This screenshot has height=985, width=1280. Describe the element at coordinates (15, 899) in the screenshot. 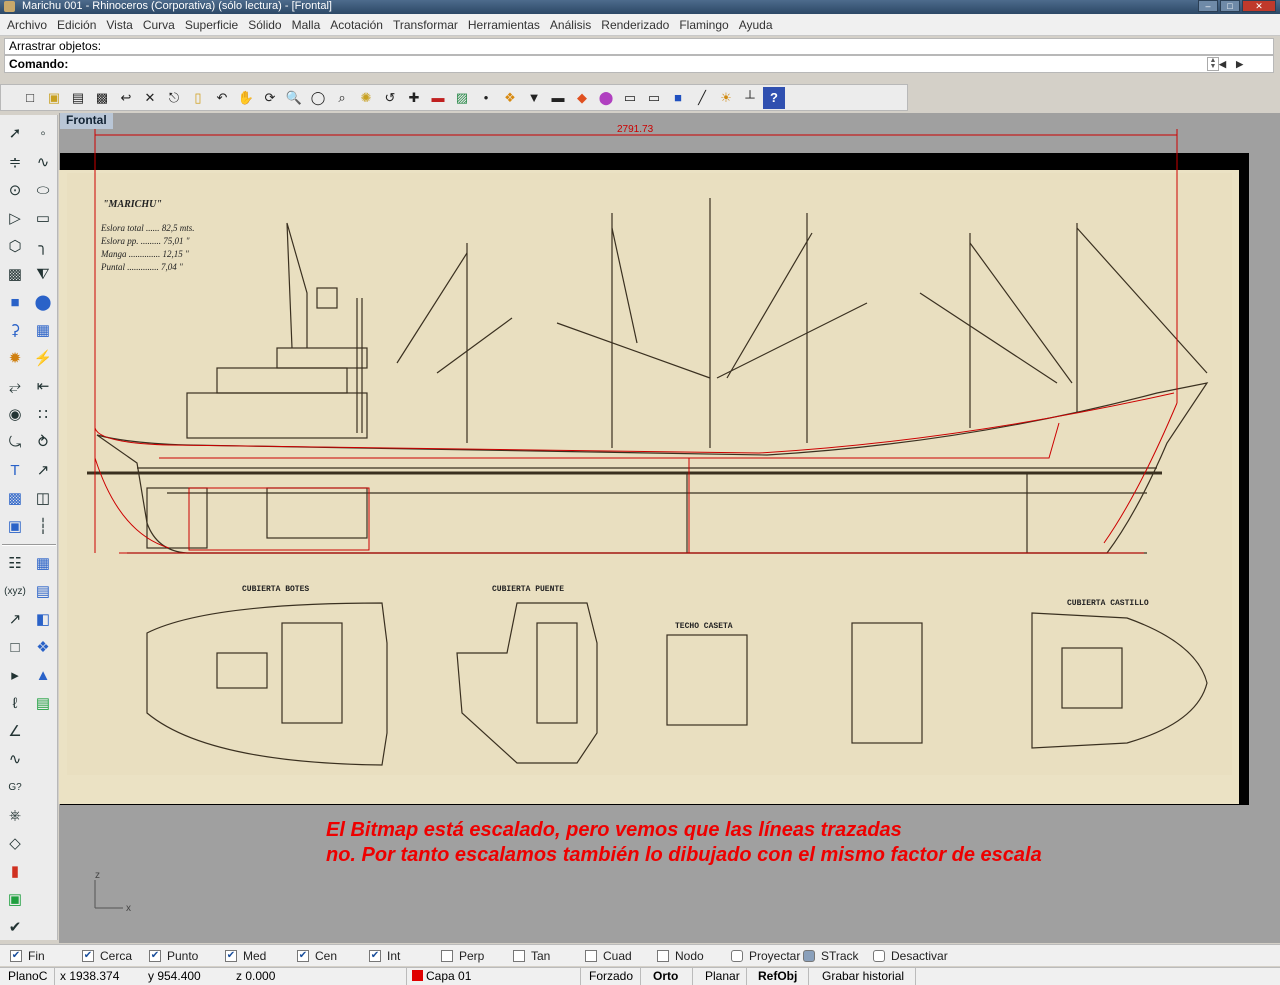

I see `box-edit-icon: ▣` at that location.